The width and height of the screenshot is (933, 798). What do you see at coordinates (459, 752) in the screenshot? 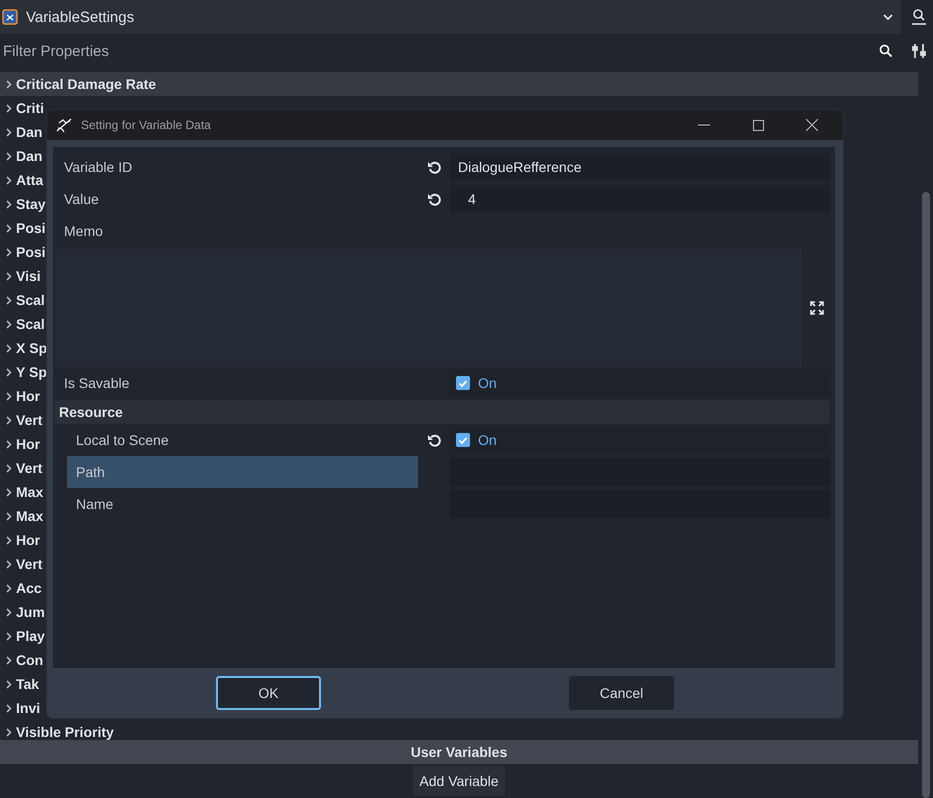
I see `section-header: User Variables` at bounding box center [459, 752].